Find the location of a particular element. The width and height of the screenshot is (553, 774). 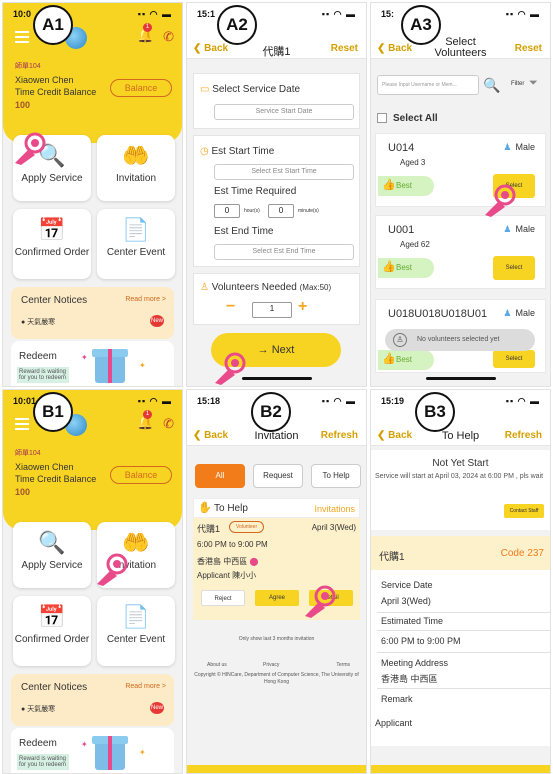

service-date-label: Service Date is located at coordinates (407, 585).